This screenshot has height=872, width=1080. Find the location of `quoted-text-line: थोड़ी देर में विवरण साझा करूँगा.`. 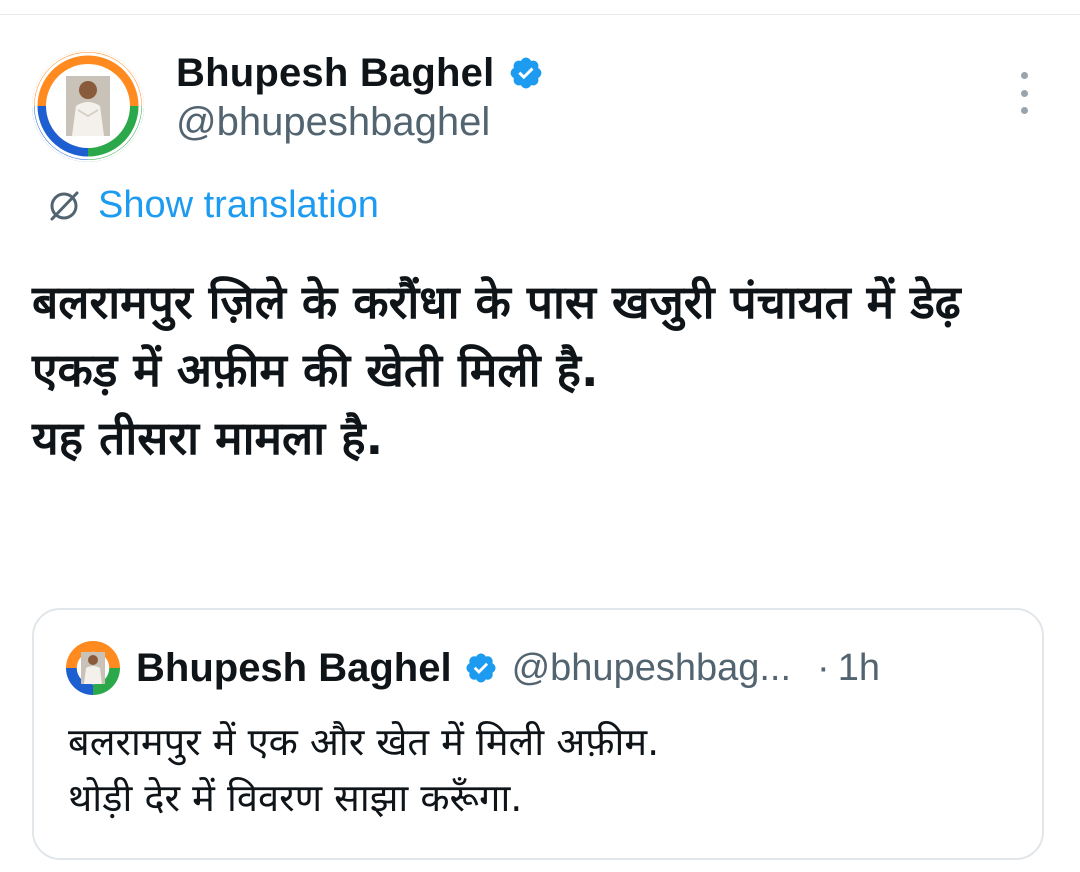

quoted-text-line: थोड़ी देर में विवरण साझा करूँगा. is located at coordinates (295, 798).